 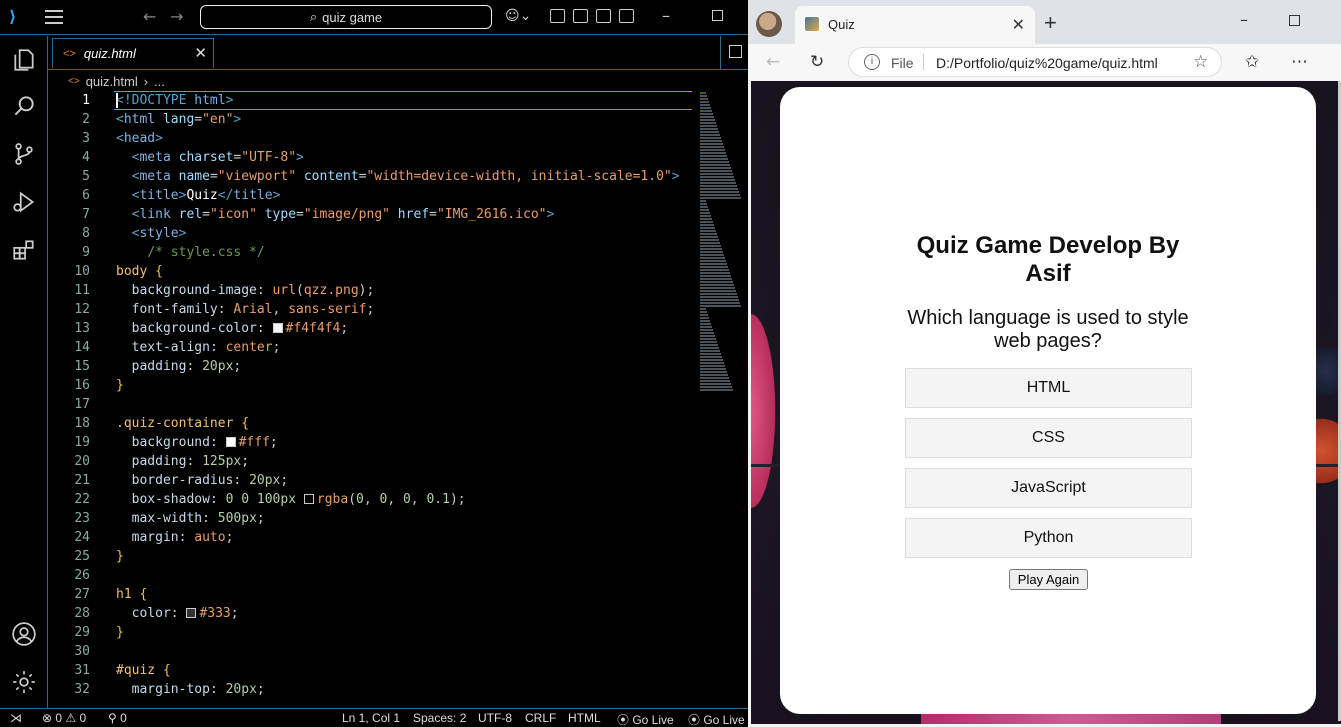 I want to click on browser-tab-quiz: Quiz ✕, so click(x=915, y=25).